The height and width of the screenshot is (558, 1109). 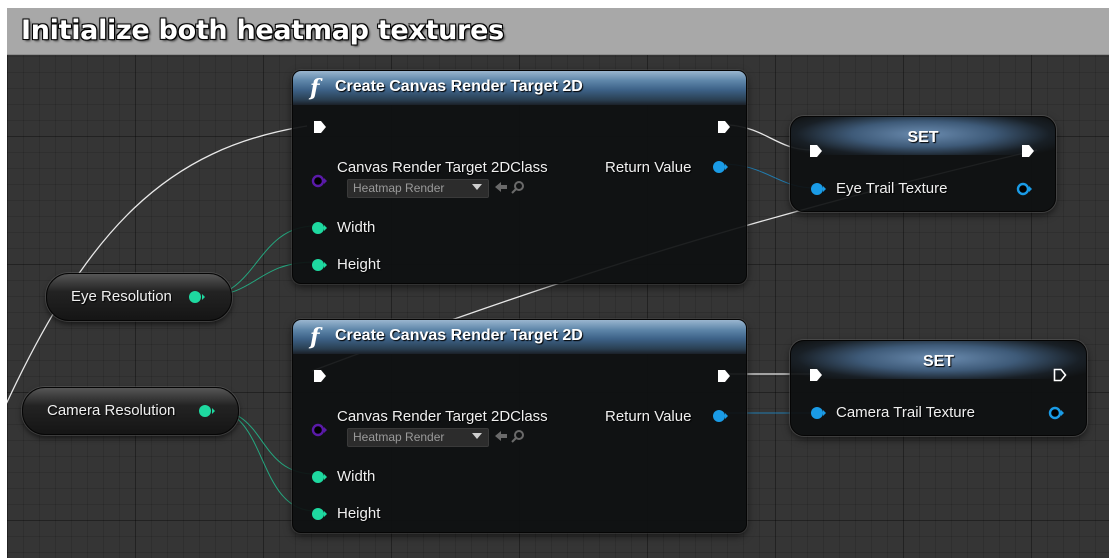 I want to click on camera-resolution-node: Camera Resolution, so click(x=130, y=411).